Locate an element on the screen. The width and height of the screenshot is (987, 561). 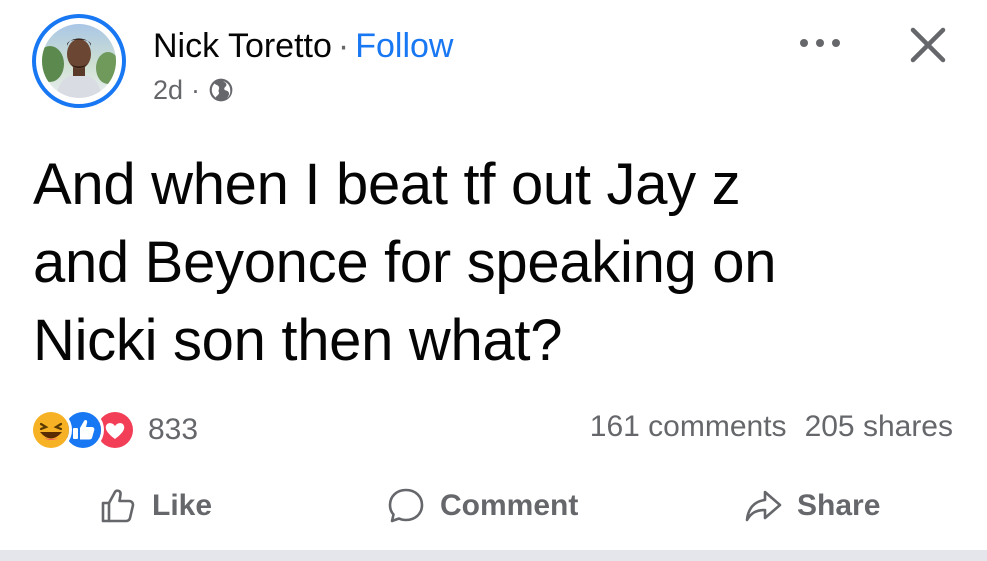
follow-button: Follow is located at coordinates (404, 46).